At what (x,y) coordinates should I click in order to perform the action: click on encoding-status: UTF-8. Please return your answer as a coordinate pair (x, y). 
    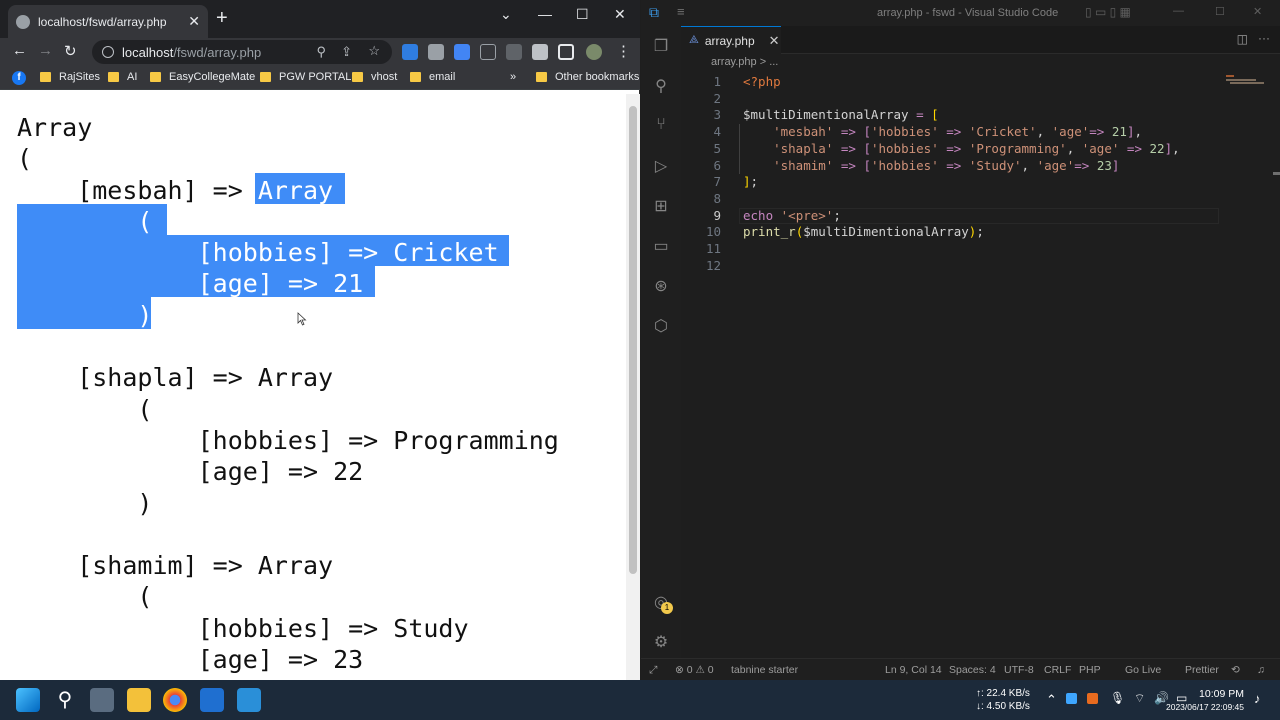
    Looking at the image, I should click on (1019, 670).